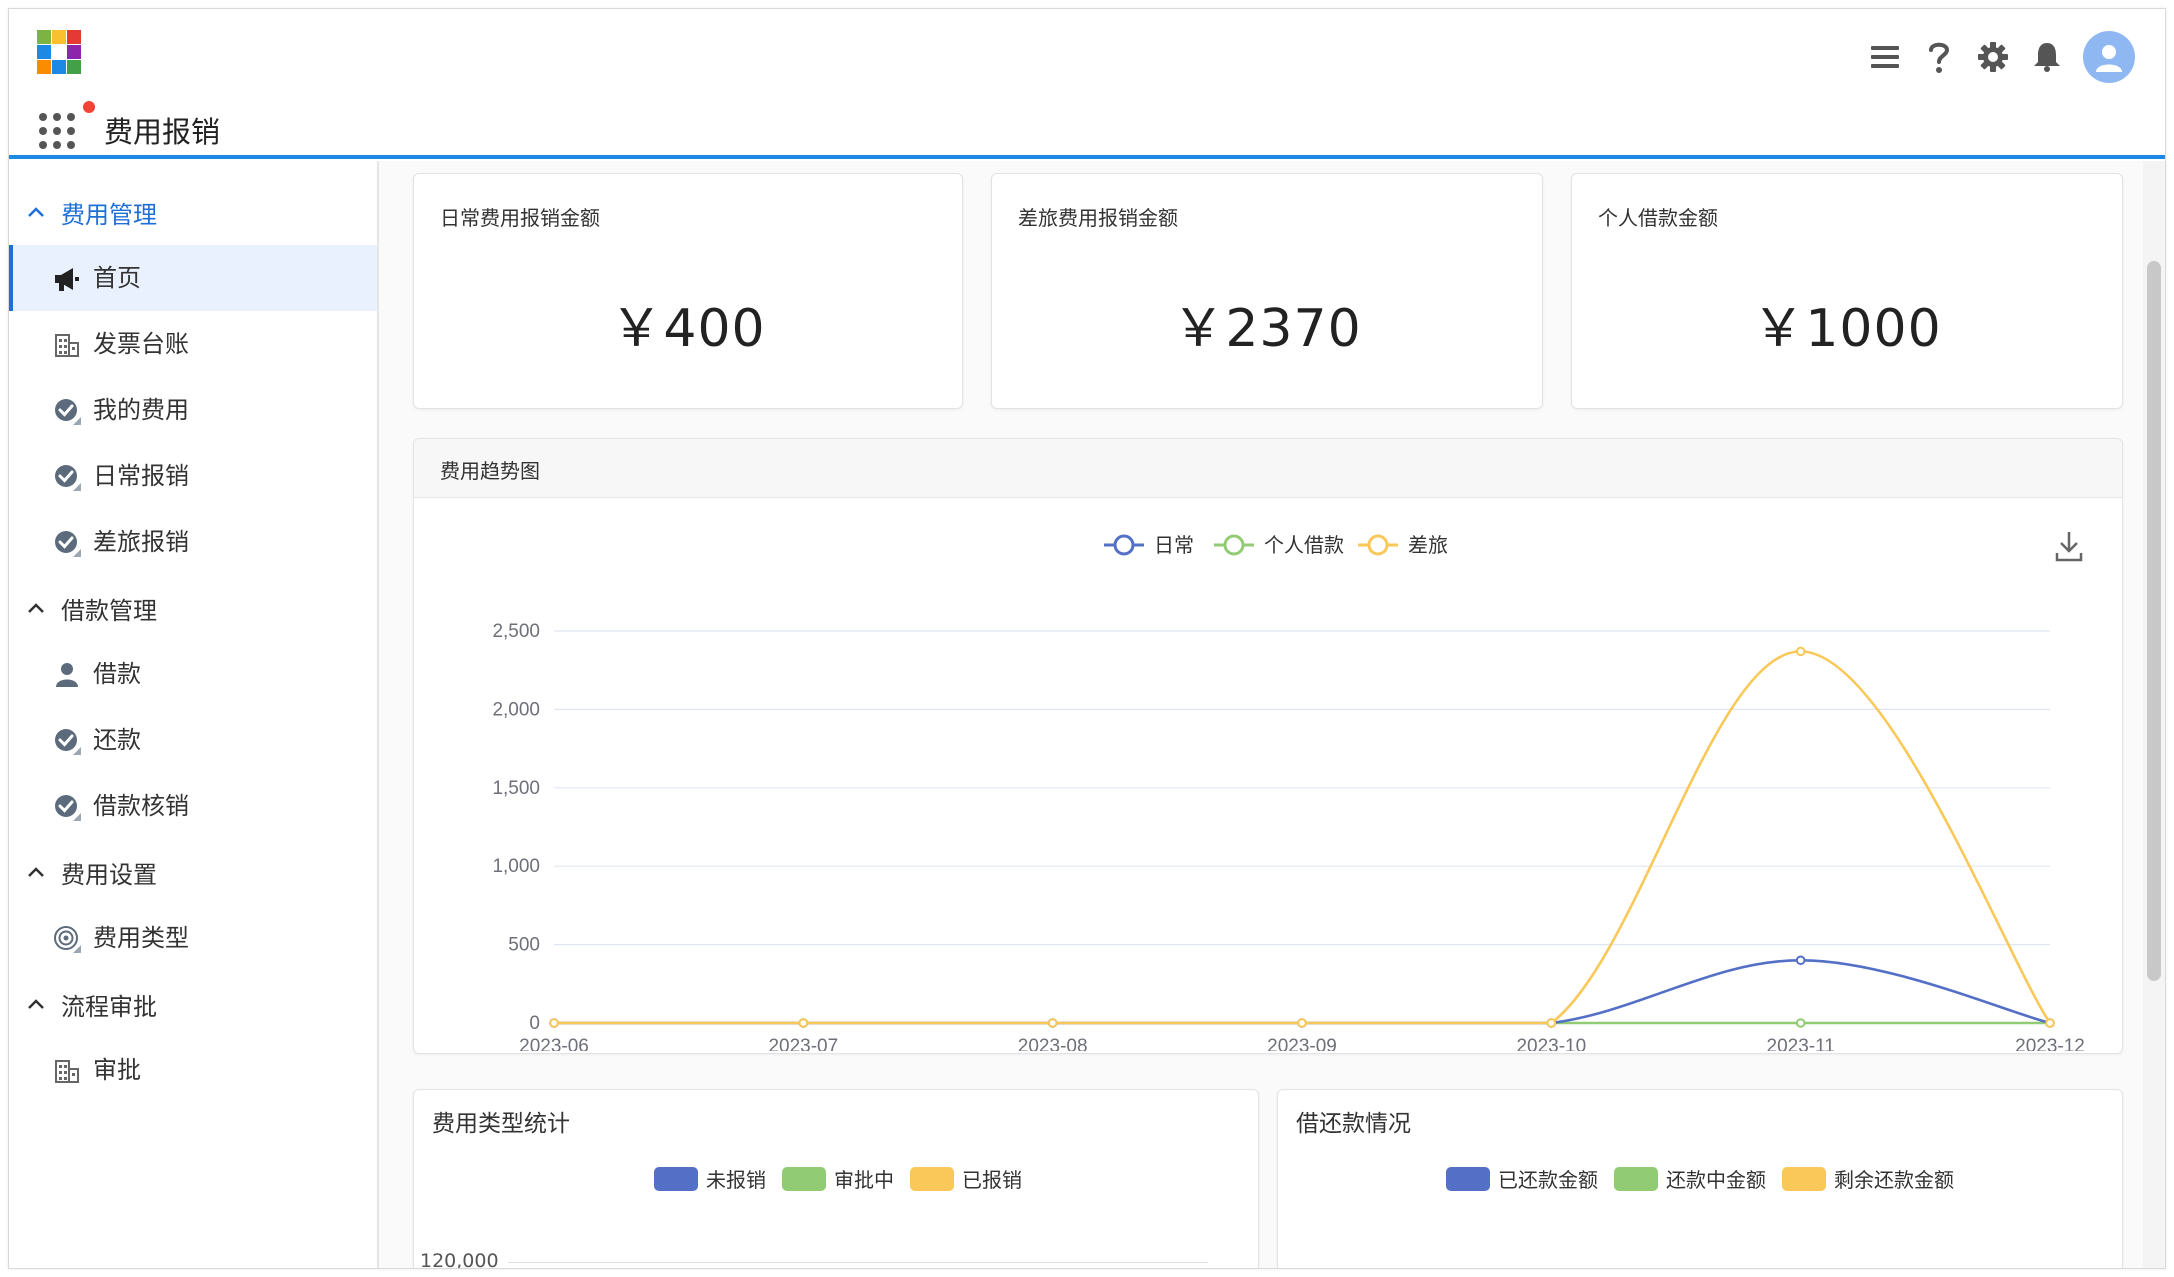 The image size is (2174, 1277). What do you see at coordinates (1885, 57) in the screenshot?
I see `menu-icon` at bounding box center [1885, 57].